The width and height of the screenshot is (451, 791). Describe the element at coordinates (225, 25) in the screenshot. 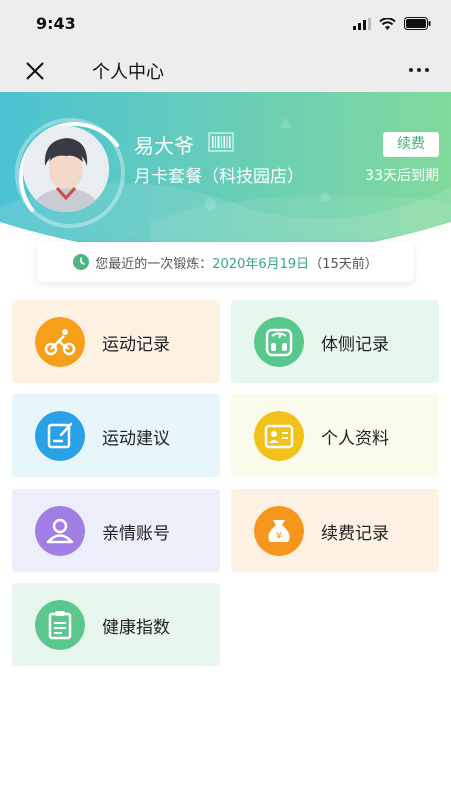

I see `status-bar: 9:43` at that location.